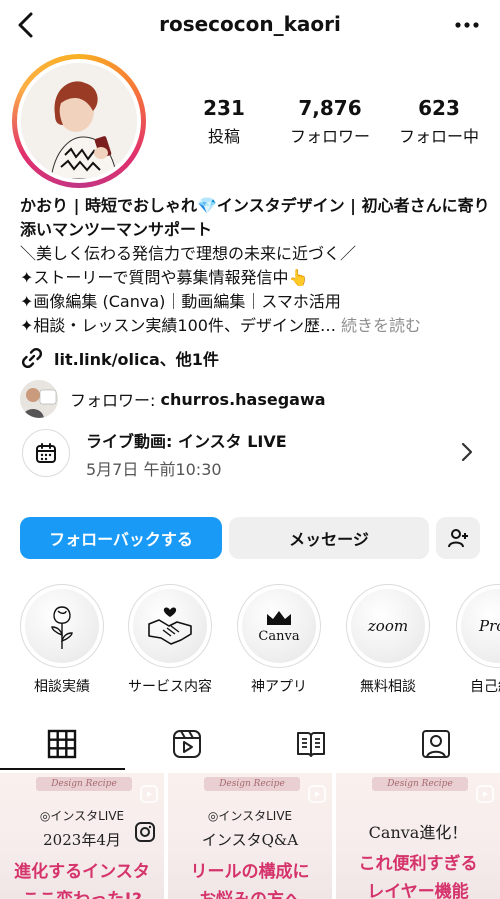  I want to click on post-subtitle: ◎インスタLIVE, so click(250, 816).